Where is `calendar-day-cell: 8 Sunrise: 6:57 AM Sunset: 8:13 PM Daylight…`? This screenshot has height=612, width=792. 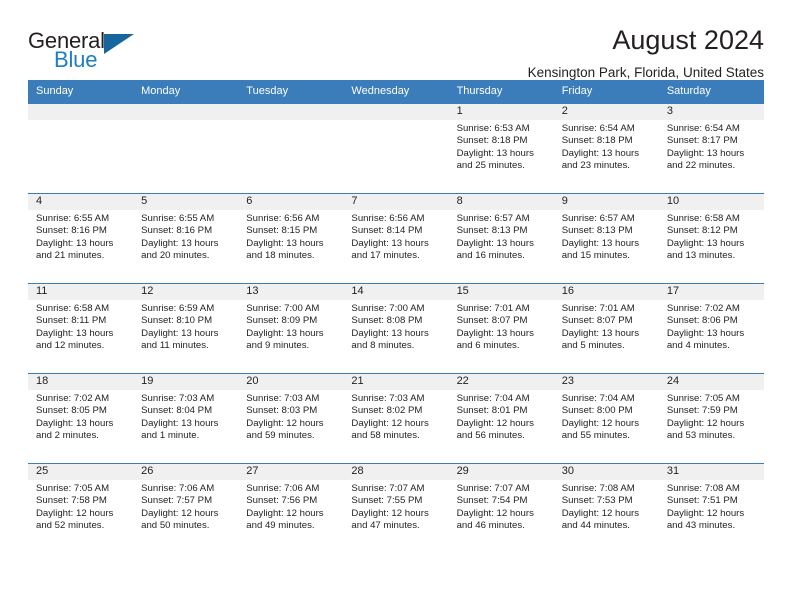 calendar-day-cell: 8 Sunrise: 6:57 AM Sunset: 8:13 PM Daylight… is located at coordinates (501, 238).